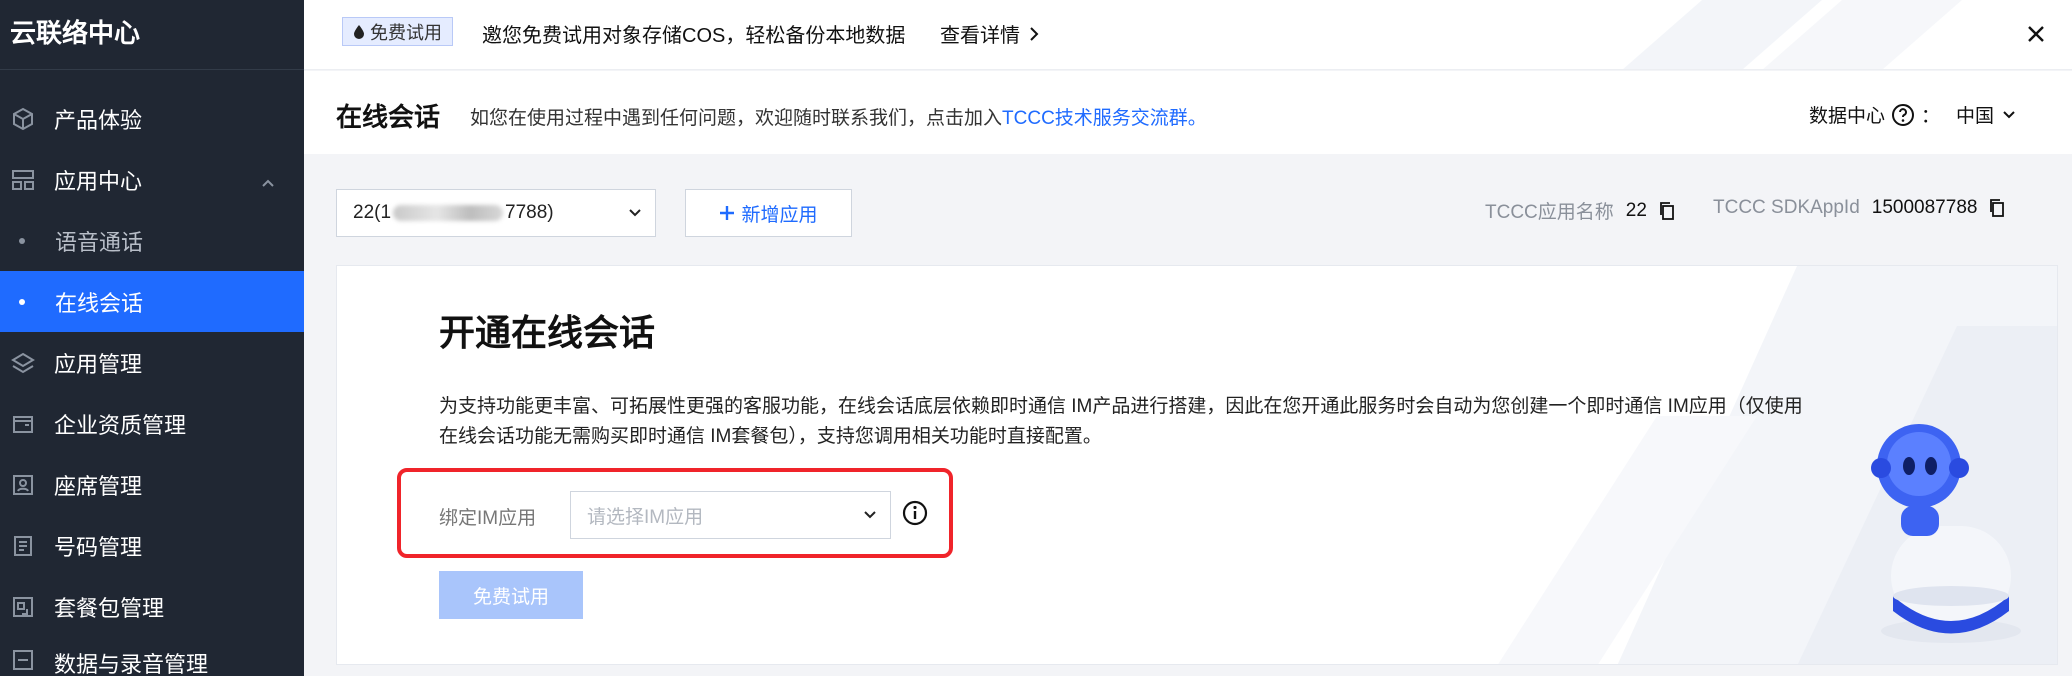 The image size is (2072, 676). Describe the element at coordinates (99, 303) in the screenshot. I see `sidebar-item-label: 在线会话` at that location.